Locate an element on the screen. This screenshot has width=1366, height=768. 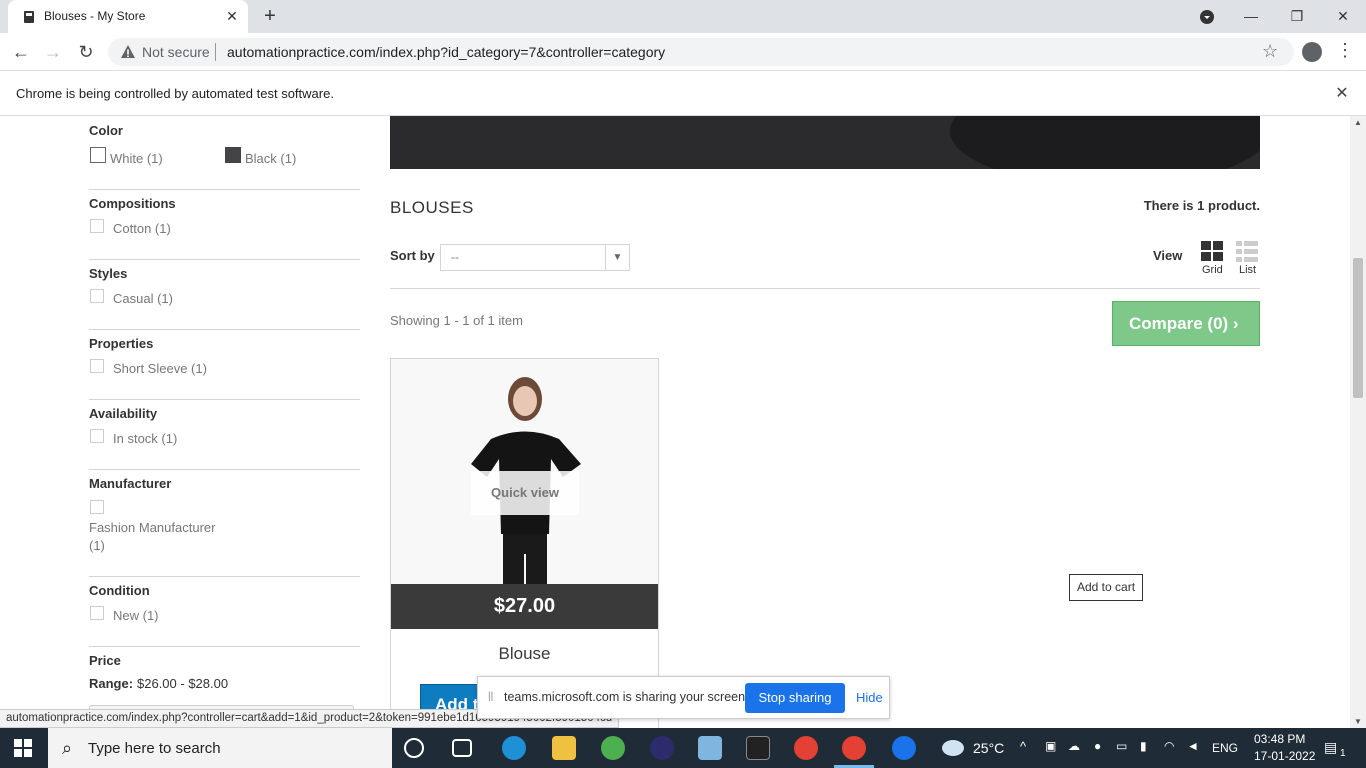
store-favicon-icon is located at coordinates (29, 17).